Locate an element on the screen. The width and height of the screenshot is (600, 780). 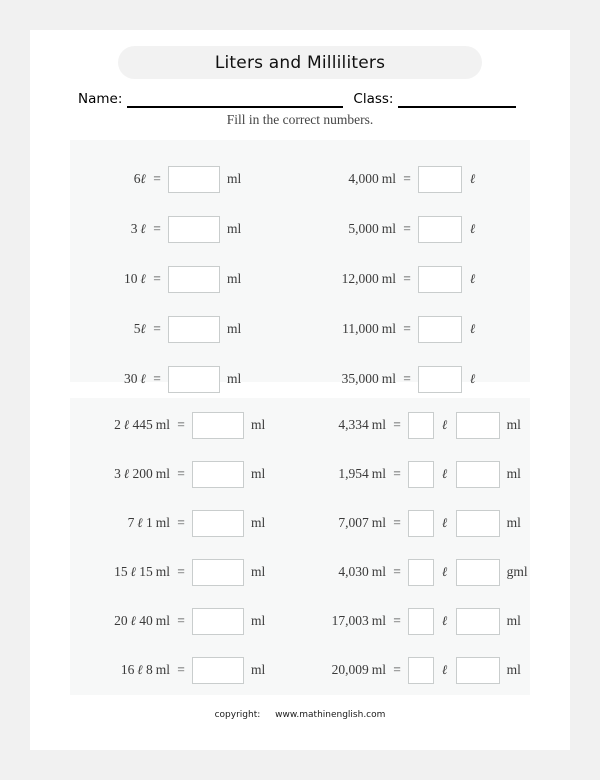
exercise-item: 7,007 ml = ℓ ml is located at coordinates (415, 523).